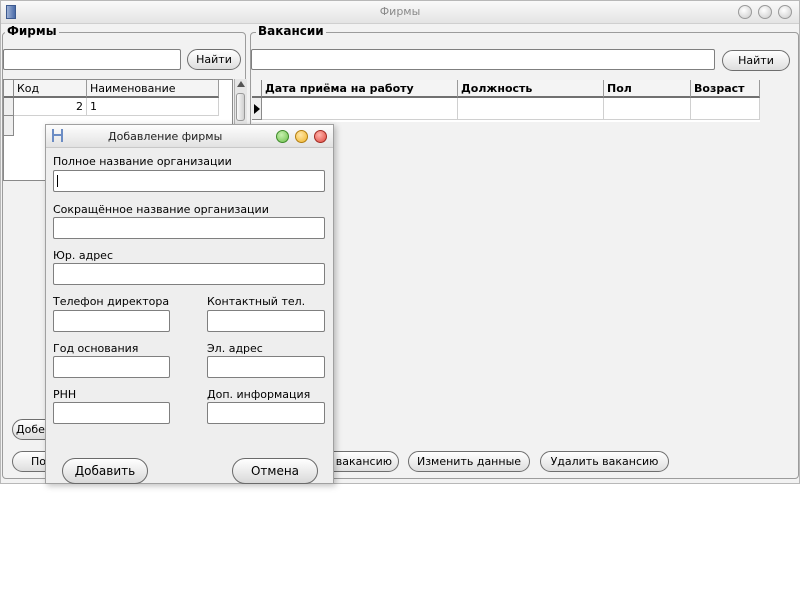 This screenshot has width=800, height=600. I want to click on text-cursor, so click(57, 181).